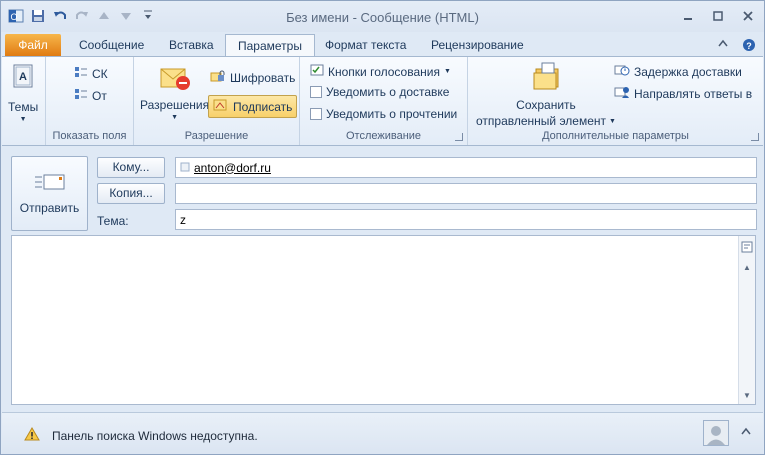 The height and width of the screenshot is (455, 765). I want to click on digital-signature-icon, so click(221, 106).